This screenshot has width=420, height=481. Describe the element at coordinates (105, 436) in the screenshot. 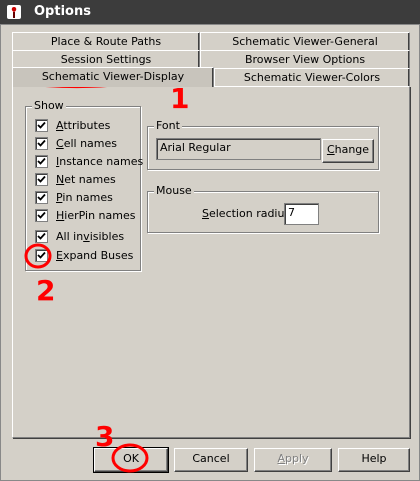

I see `annotation-number-3: 3` at that location.